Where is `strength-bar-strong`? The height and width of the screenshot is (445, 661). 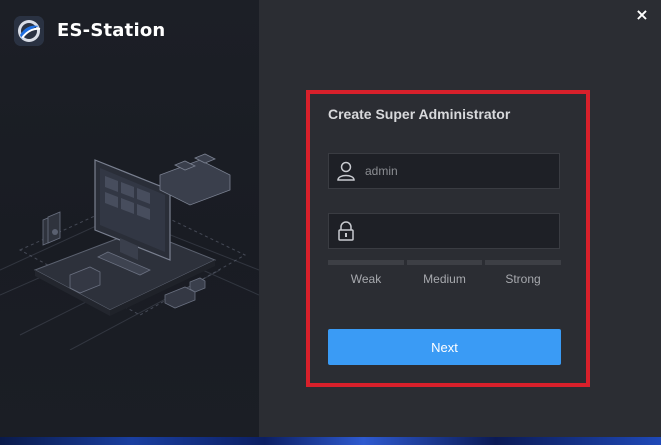 strength-bar-strong is located at coordinates (523, 262).